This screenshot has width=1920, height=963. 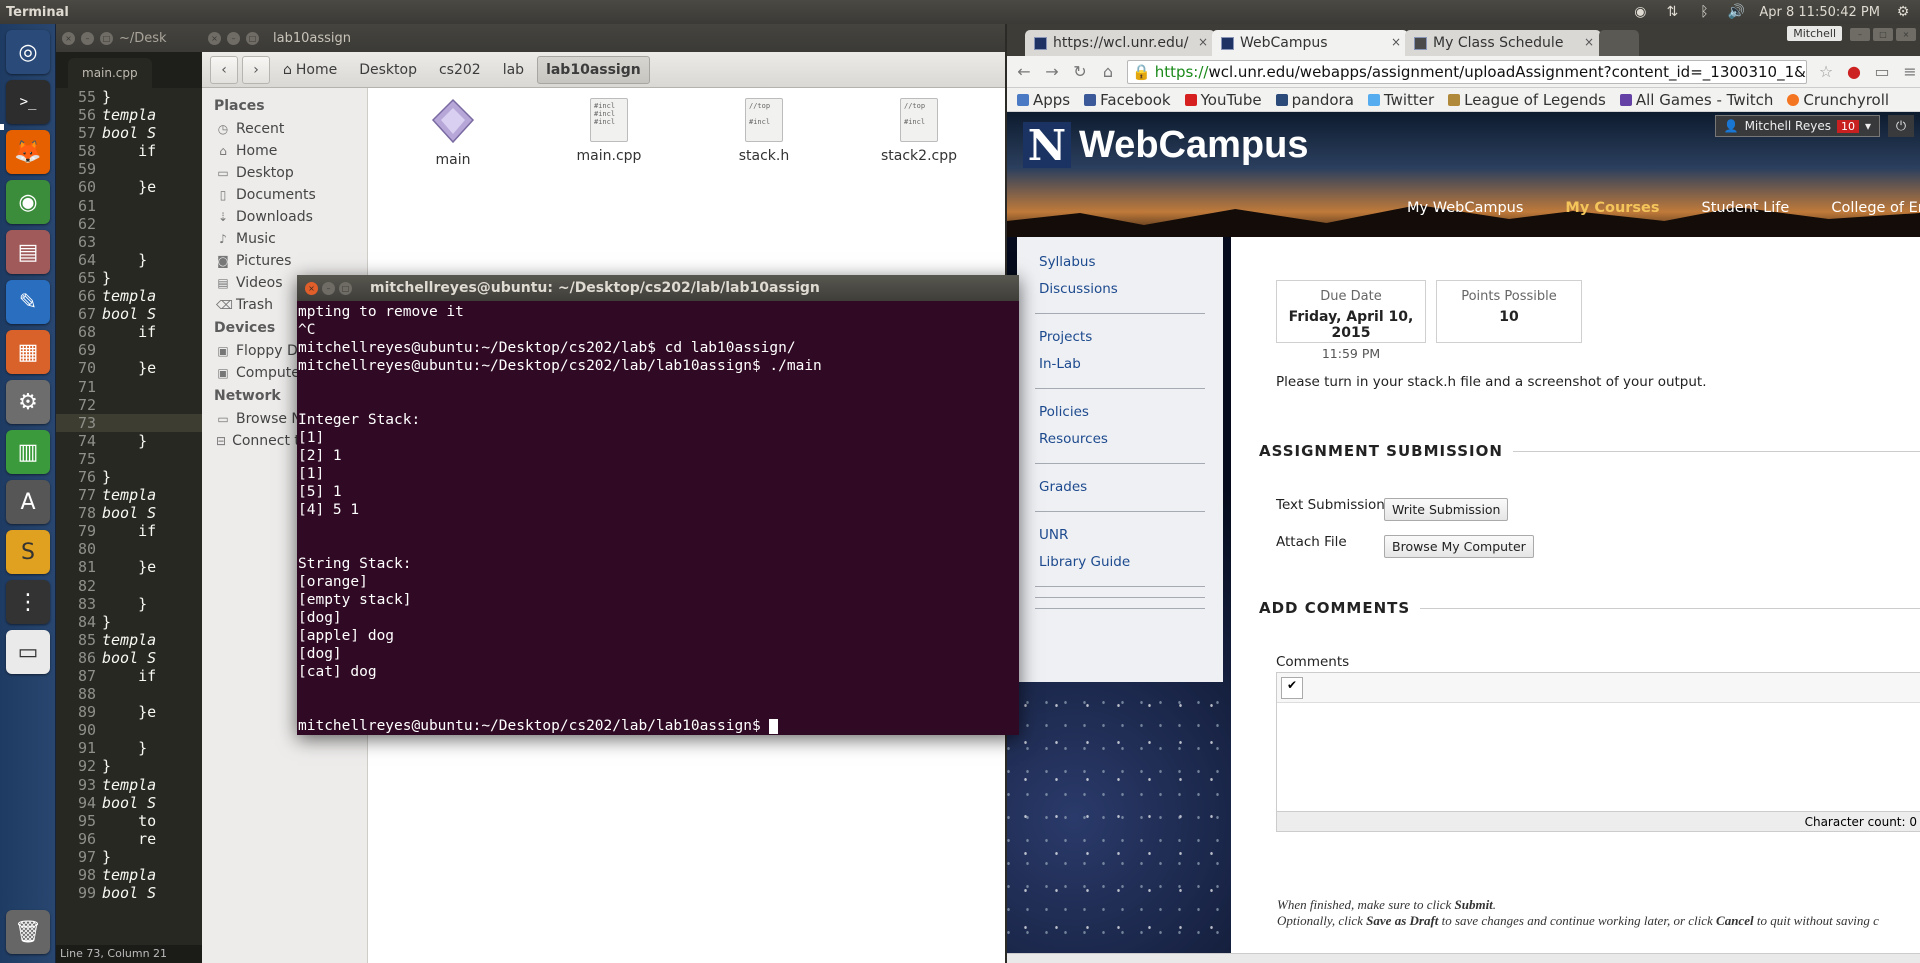 I want to click on breadcrumb-desktop: Desktop, so click(x=388, y=70).